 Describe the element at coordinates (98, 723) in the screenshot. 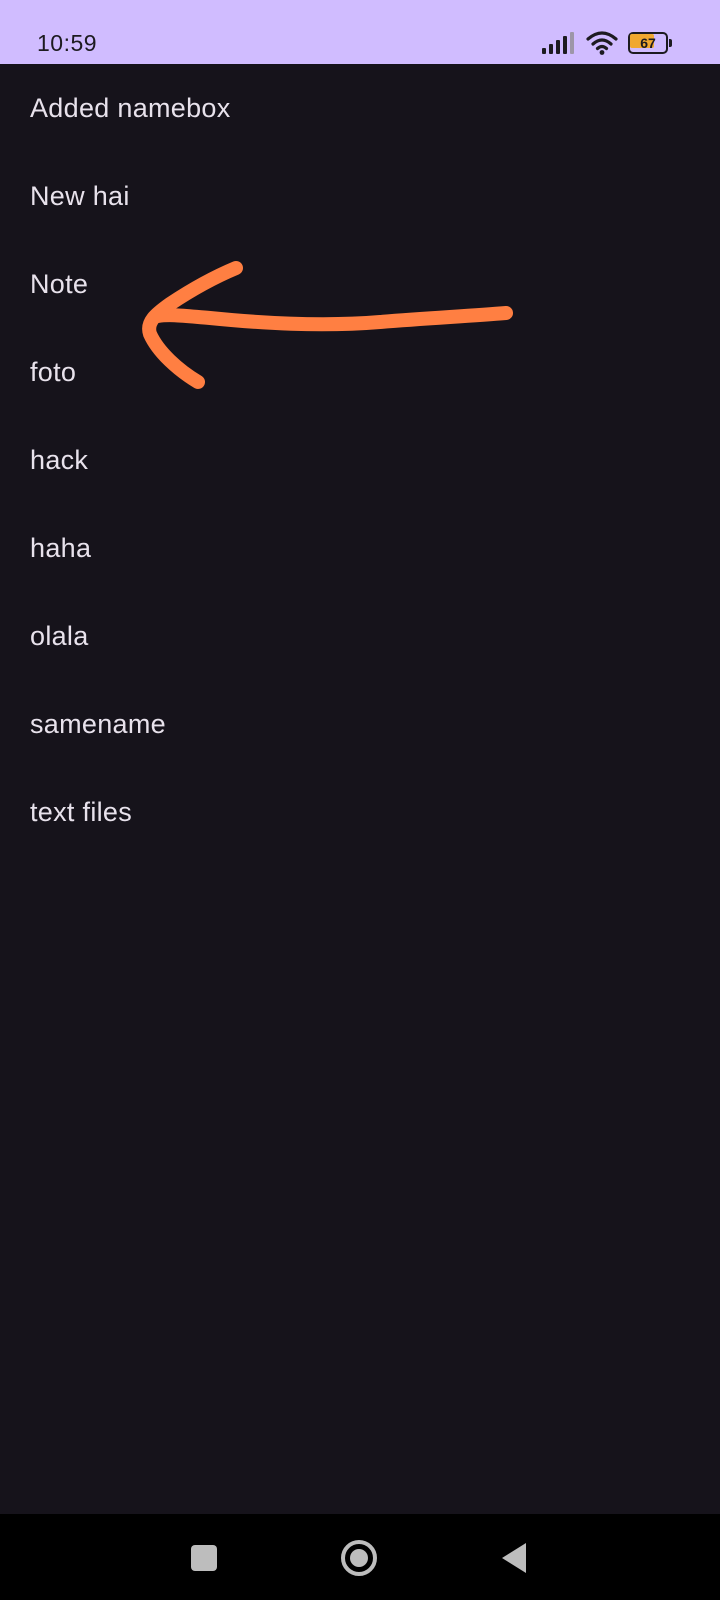

I see `list-item-label: samename` at that location.